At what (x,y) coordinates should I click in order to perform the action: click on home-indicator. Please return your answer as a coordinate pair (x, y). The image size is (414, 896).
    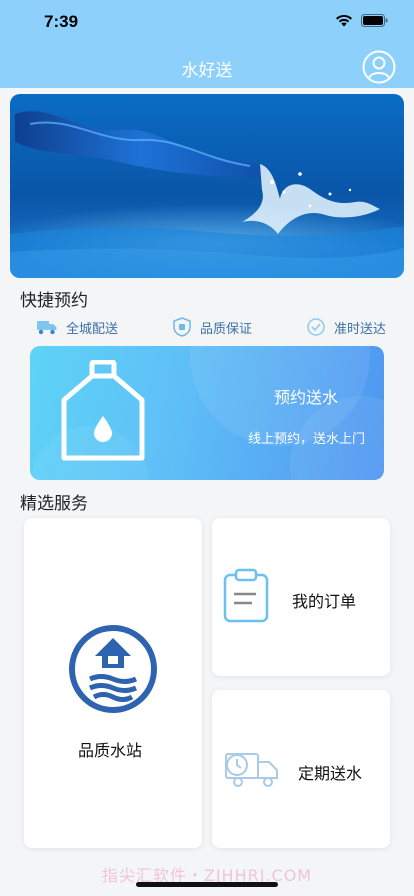
    Looking at the image, I should click on (207, 884).